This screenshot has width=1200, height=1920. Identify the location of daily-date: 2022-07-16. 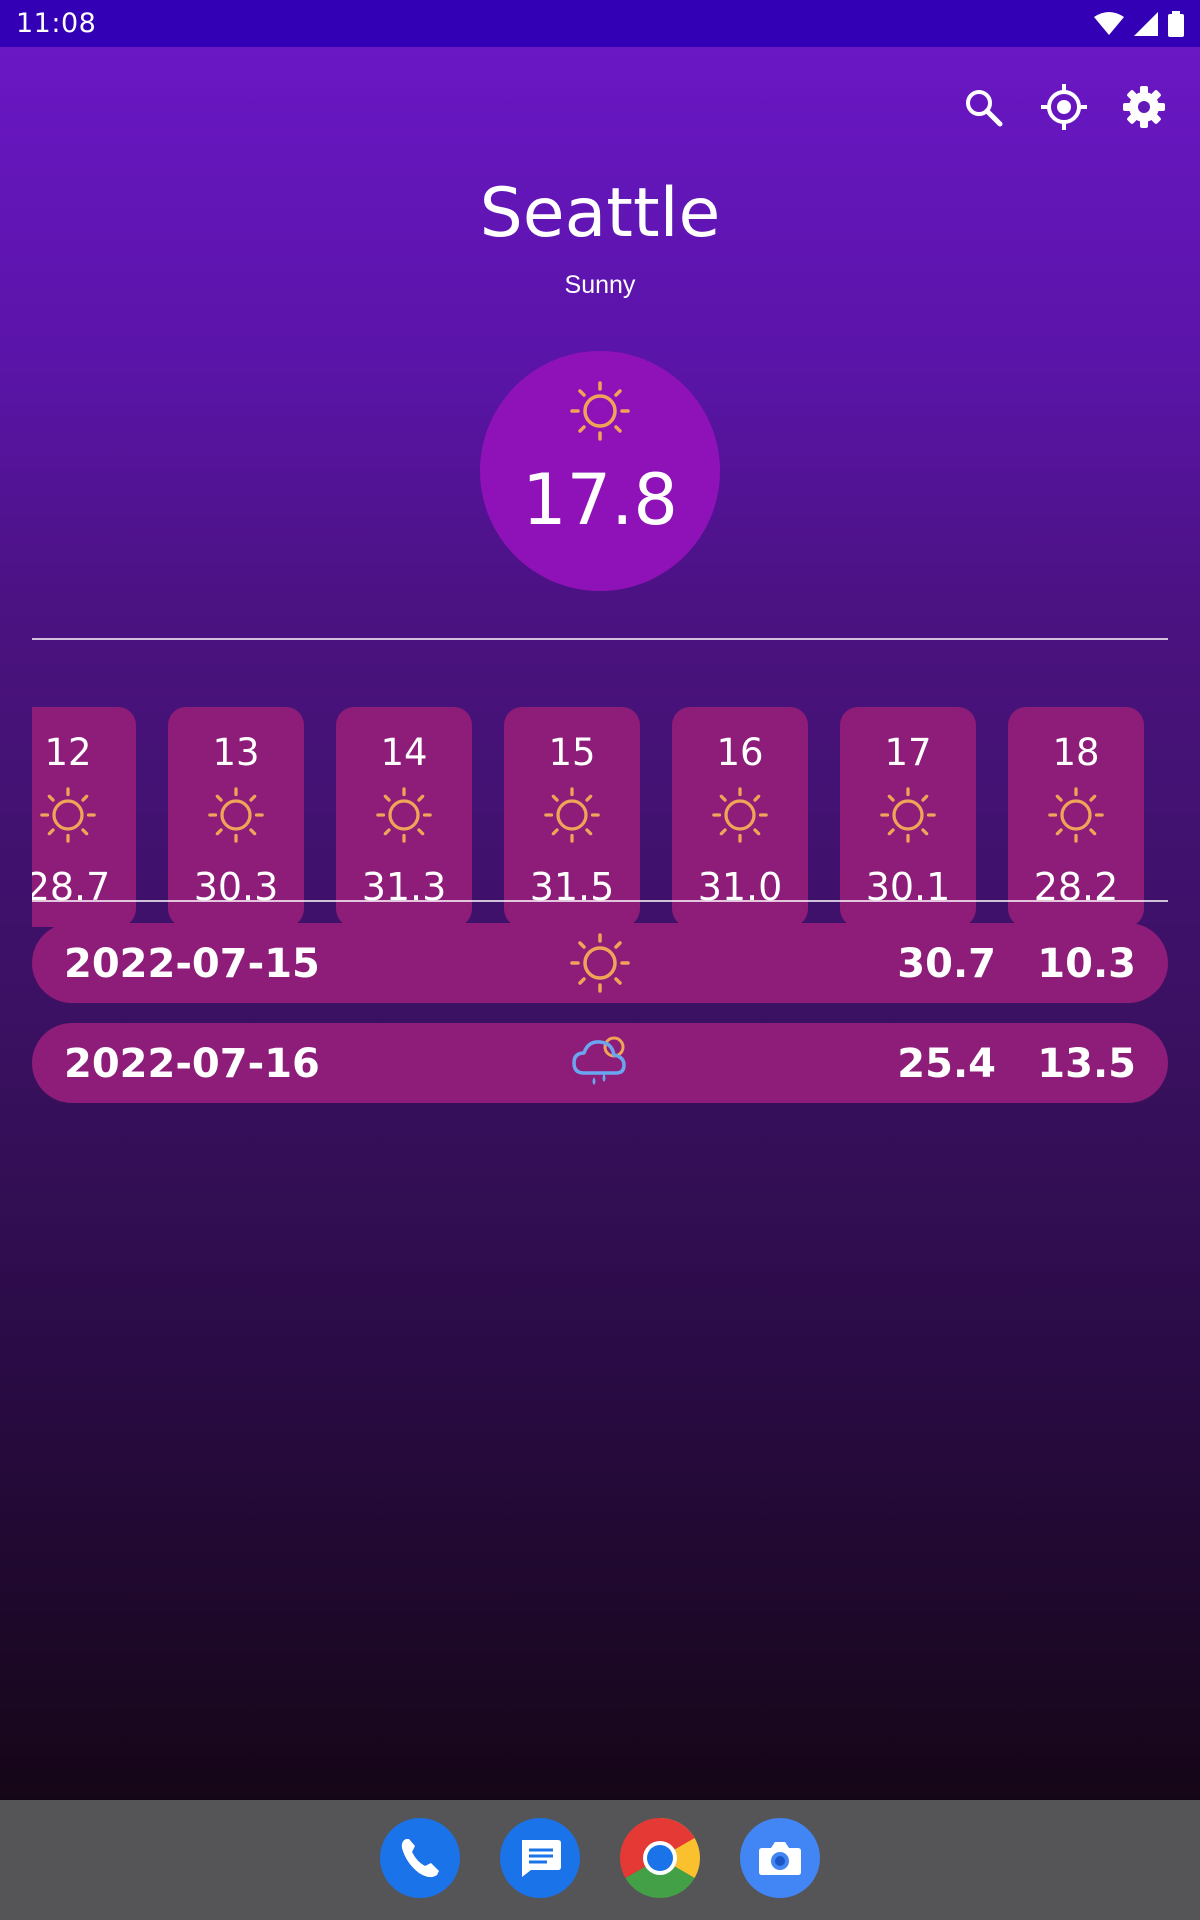
(192, 1064).